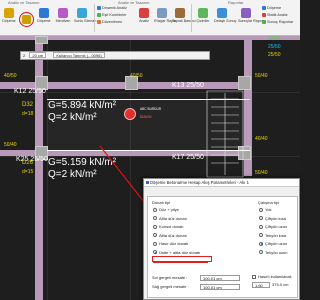  I want to click on work-type-option: Tekyön uzun, so click(273, 252).